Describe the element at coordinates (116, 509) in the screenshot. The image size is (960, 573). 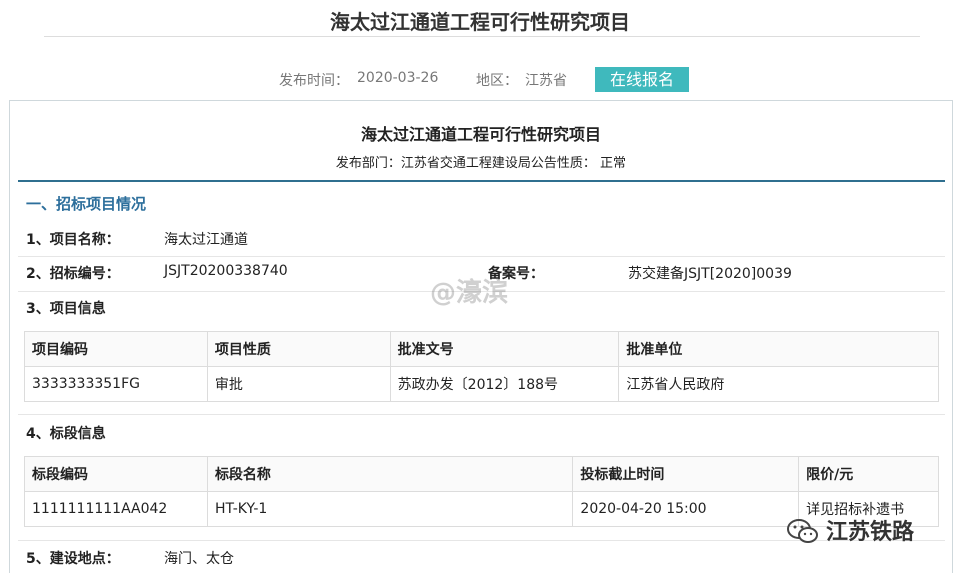
I see `table-cell: 1111111111AA042` at that location.